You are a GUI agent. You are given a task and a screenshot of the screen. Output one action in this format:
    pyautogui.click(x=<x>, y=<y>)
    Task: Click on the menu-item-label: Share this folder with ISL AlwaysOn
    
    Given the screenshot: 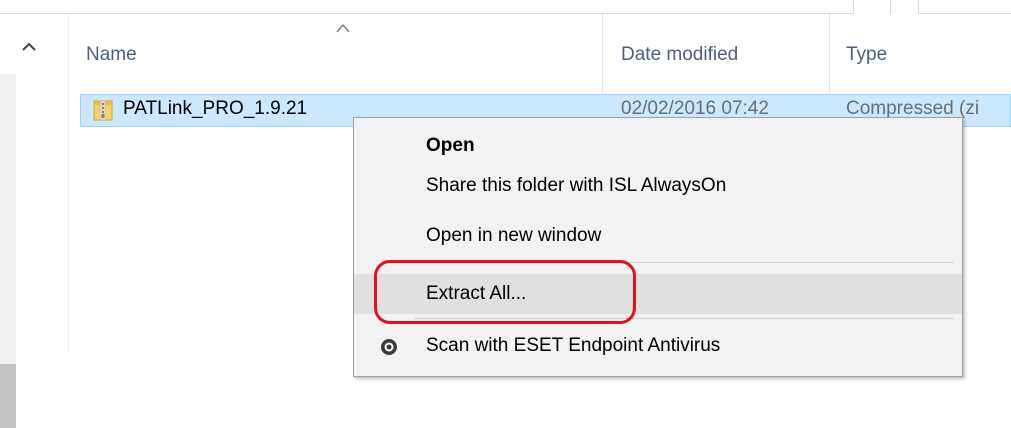 What is the action you would take?
    pyautogui.click(x=576, y=185)
    